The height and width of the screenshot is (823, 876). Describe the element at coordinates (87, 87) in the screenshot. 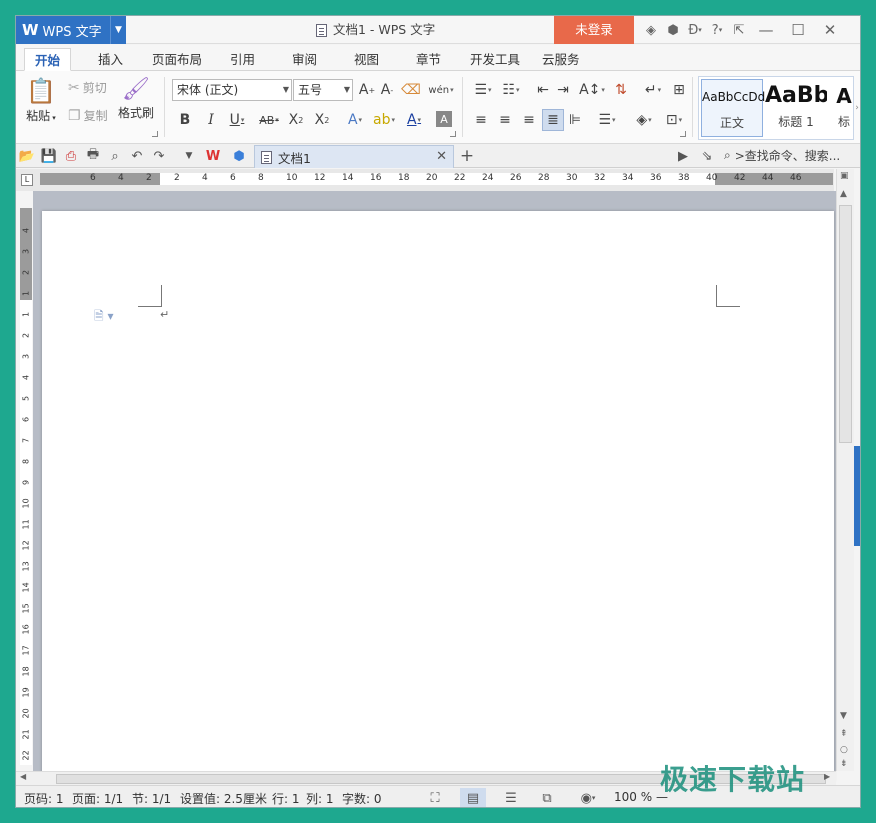

I see `cut-button: ✂ 剪切` at that location.